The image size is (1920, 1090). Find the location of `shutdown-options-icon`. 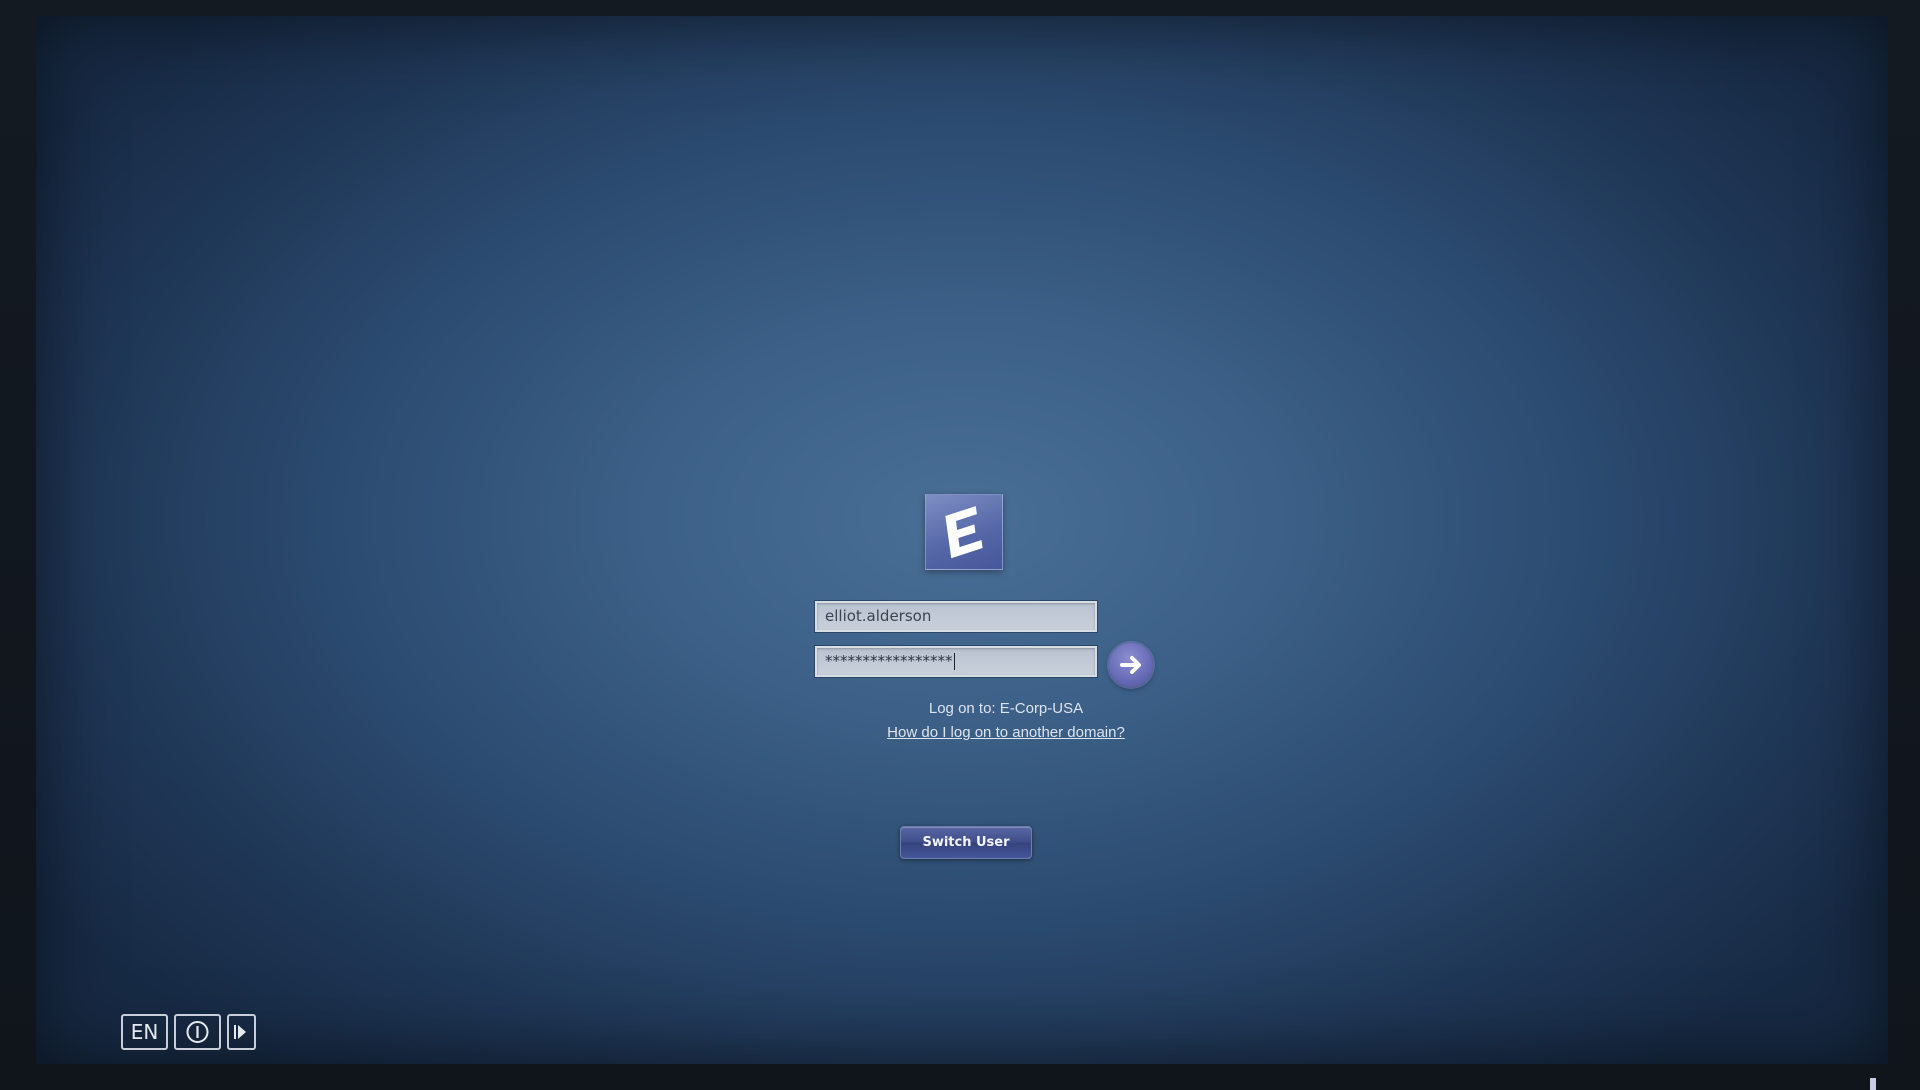

shutdown-options-icon is located at coordinates (240, 1032).